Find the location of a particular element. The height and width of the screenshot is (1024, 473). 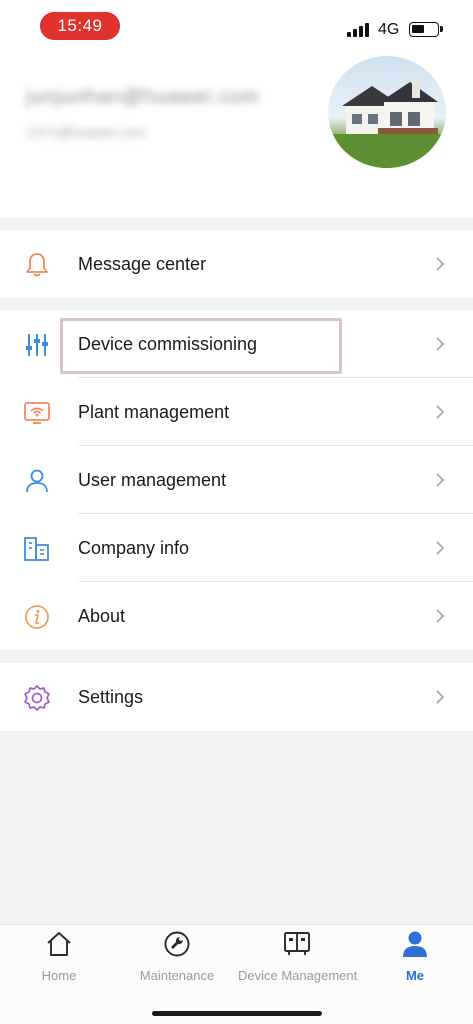

menu-label: User management is located at coordinates (152, 479).